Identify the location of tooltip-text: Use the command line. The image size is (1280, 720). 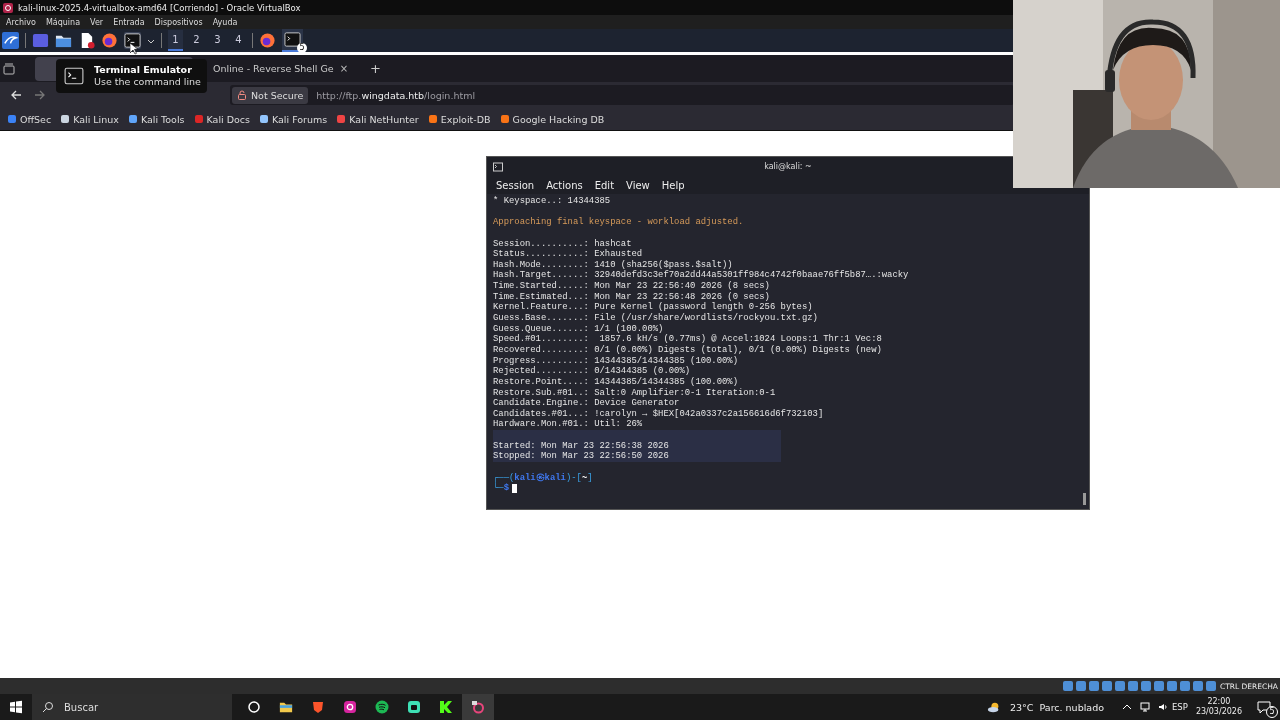
(147, 82).